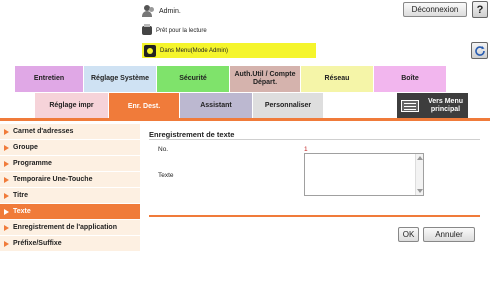  Describe the element at coordinates (22, 211) in the screenshot. I see `left-menu-item-label: Texte` at that location.